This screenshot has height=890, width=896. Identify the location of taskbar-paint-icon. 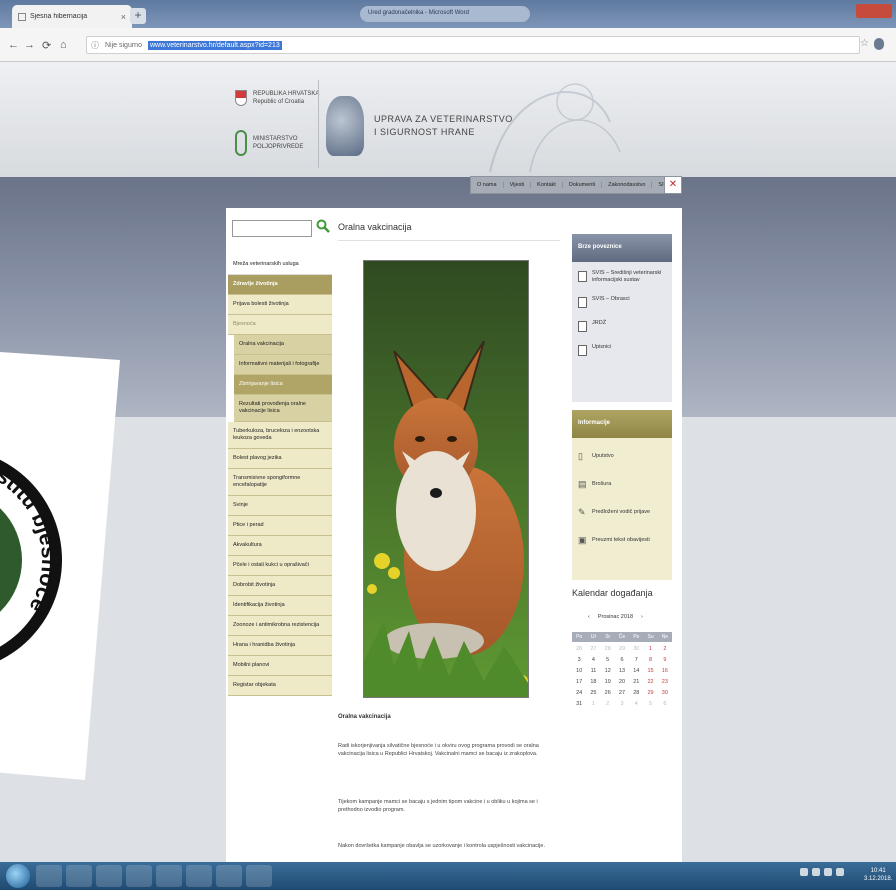
(259, 876).